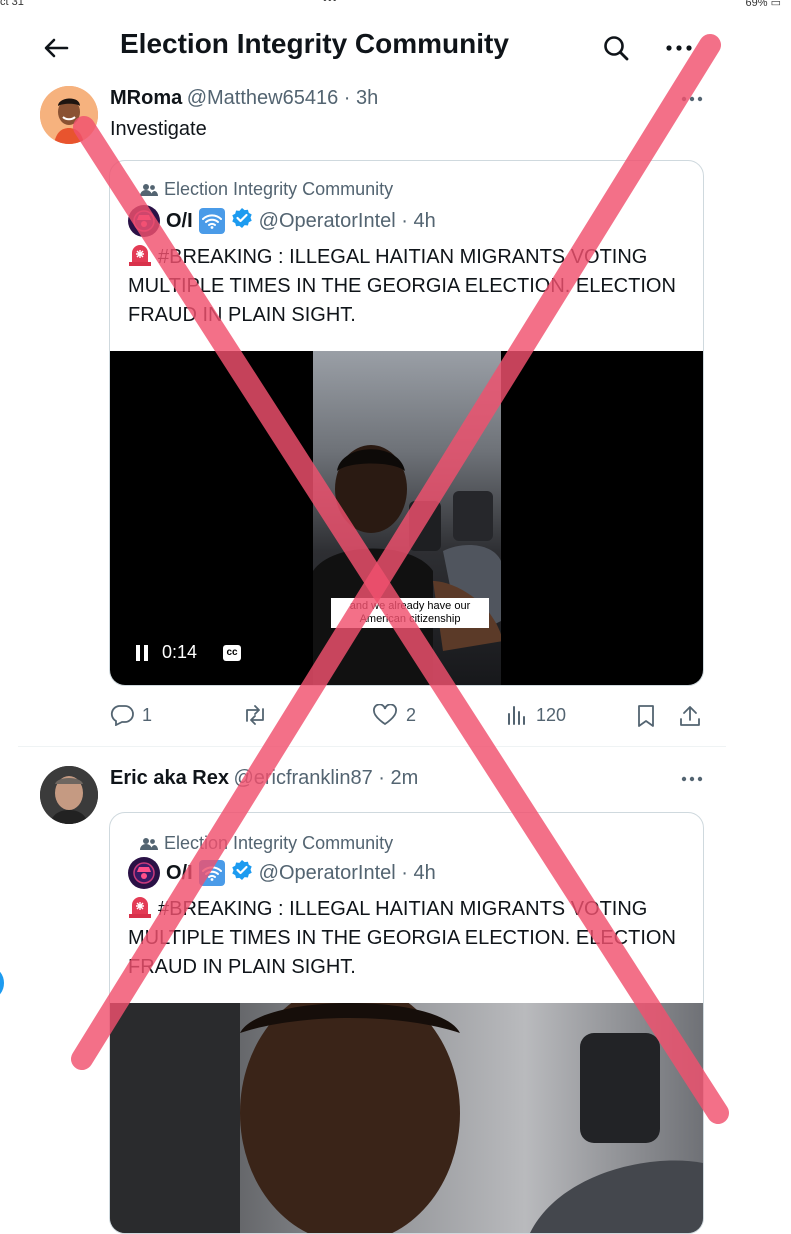 The width and height of the screenshot is (791, 1234). Describe the element at coordinates (516, 715) in the screenshot. I see `views-icon` at that location.